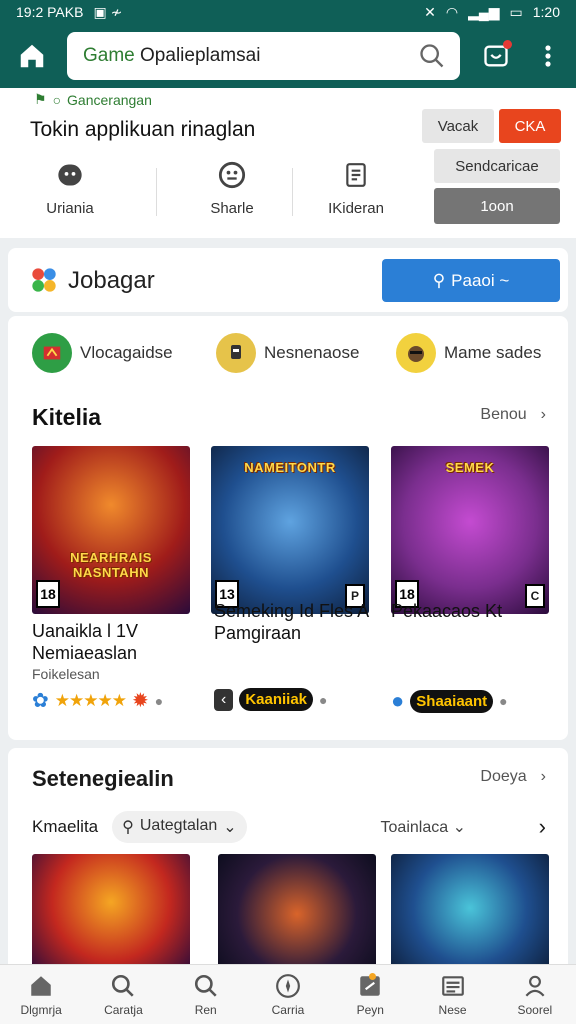  What do you see at coordinates (470, 530) in the screenshot?
I see `game-cover: SEMEK 18 C` at bounding box center [470, 530].